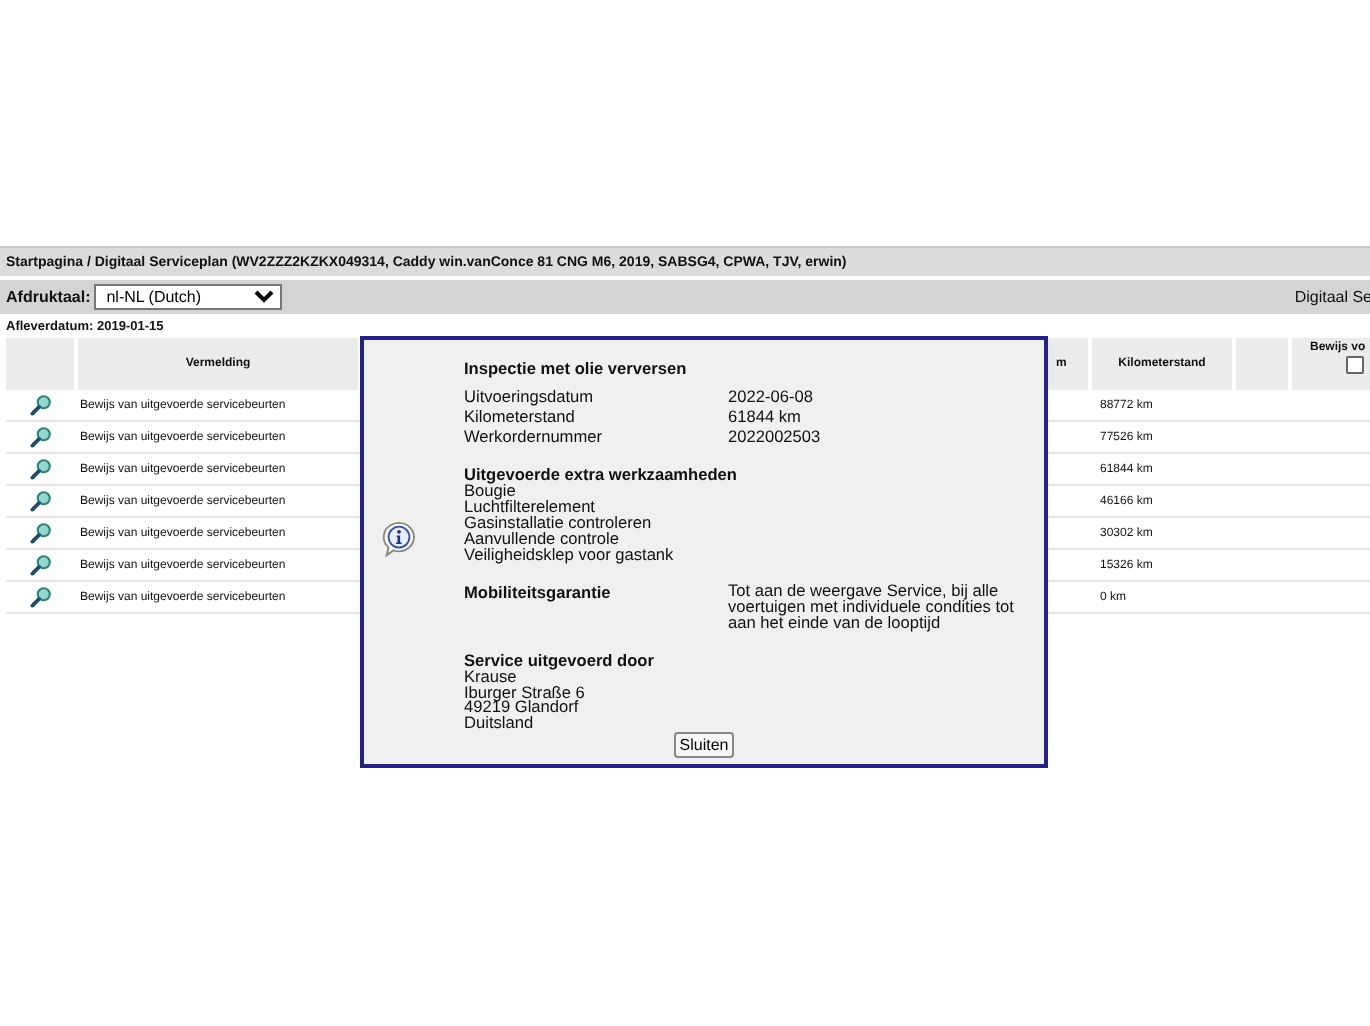 The image size is (1370, 1026). Describe the element at coordinates (570, 556) in the screenshot. I see `work-item: Veiligheidsklep voor gastank` at that location.